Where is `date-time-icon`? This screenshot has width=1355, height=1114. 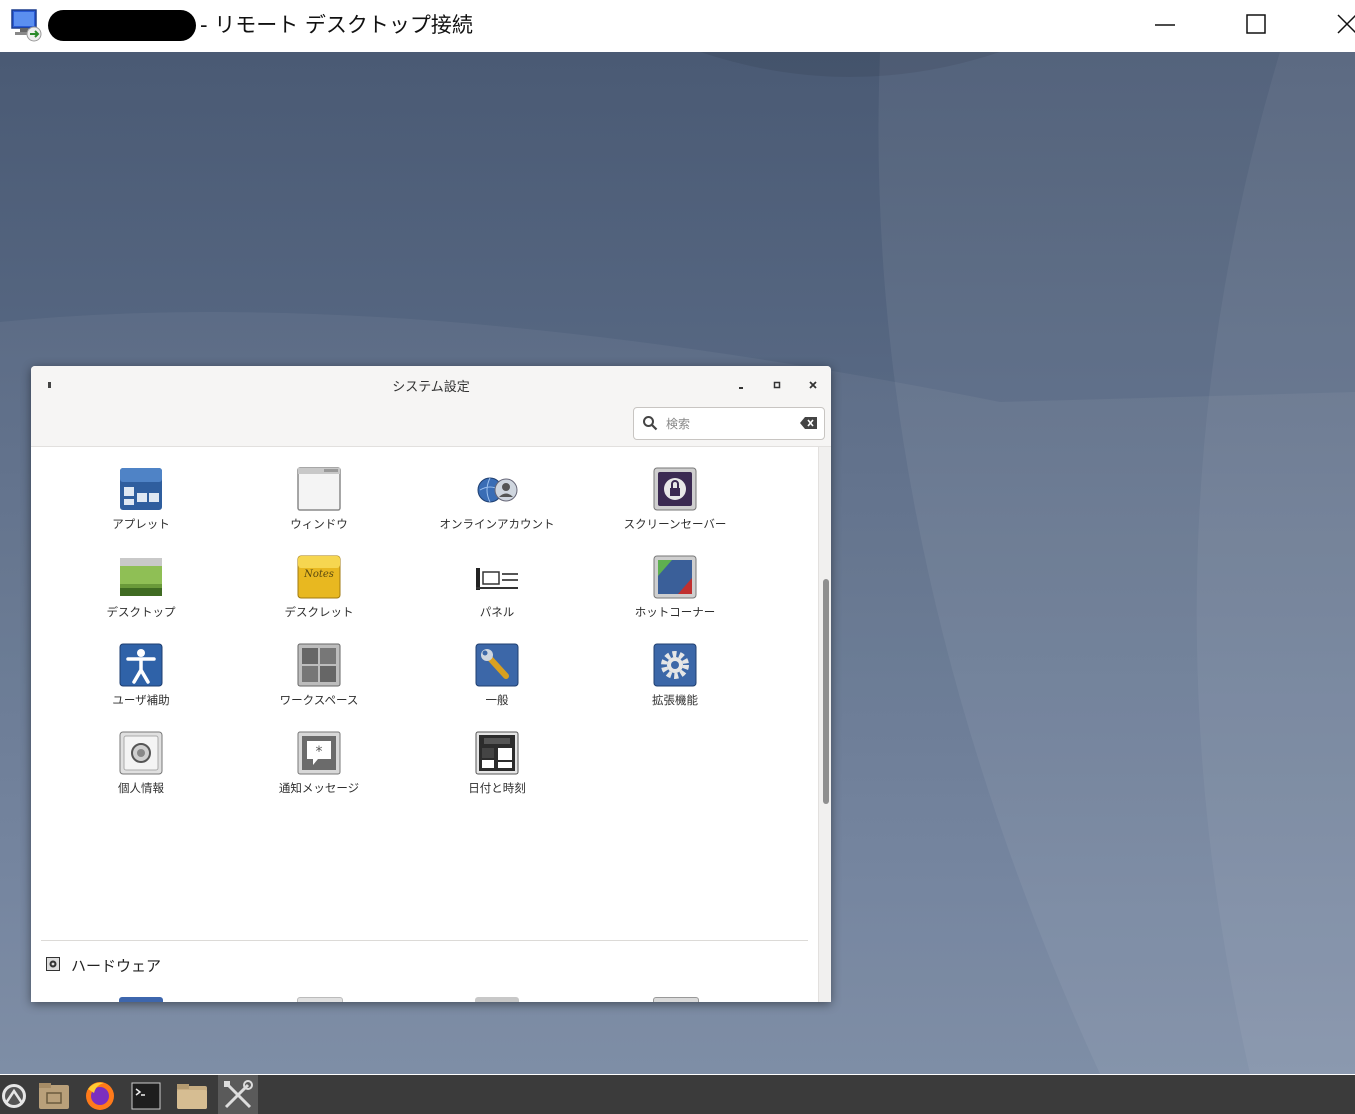 date-time-icon is located at coordinates (497, 753).